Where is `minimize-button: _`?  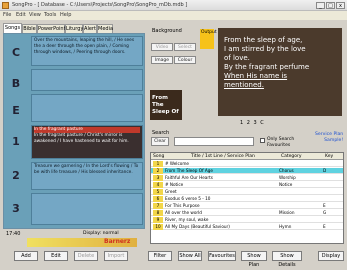 minimize-button: _ is located at coordinates (320, 5).